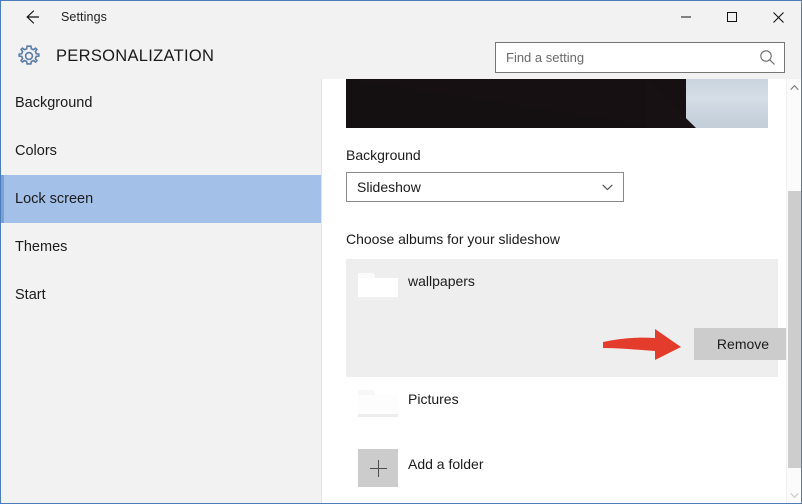 Image resolution: width=802 pixels, height=504 pixels. What do you see at coordinates (161, 103) in the screenshot?
I see `sidebar-item-background: Background` at bounding box center [161, 103].